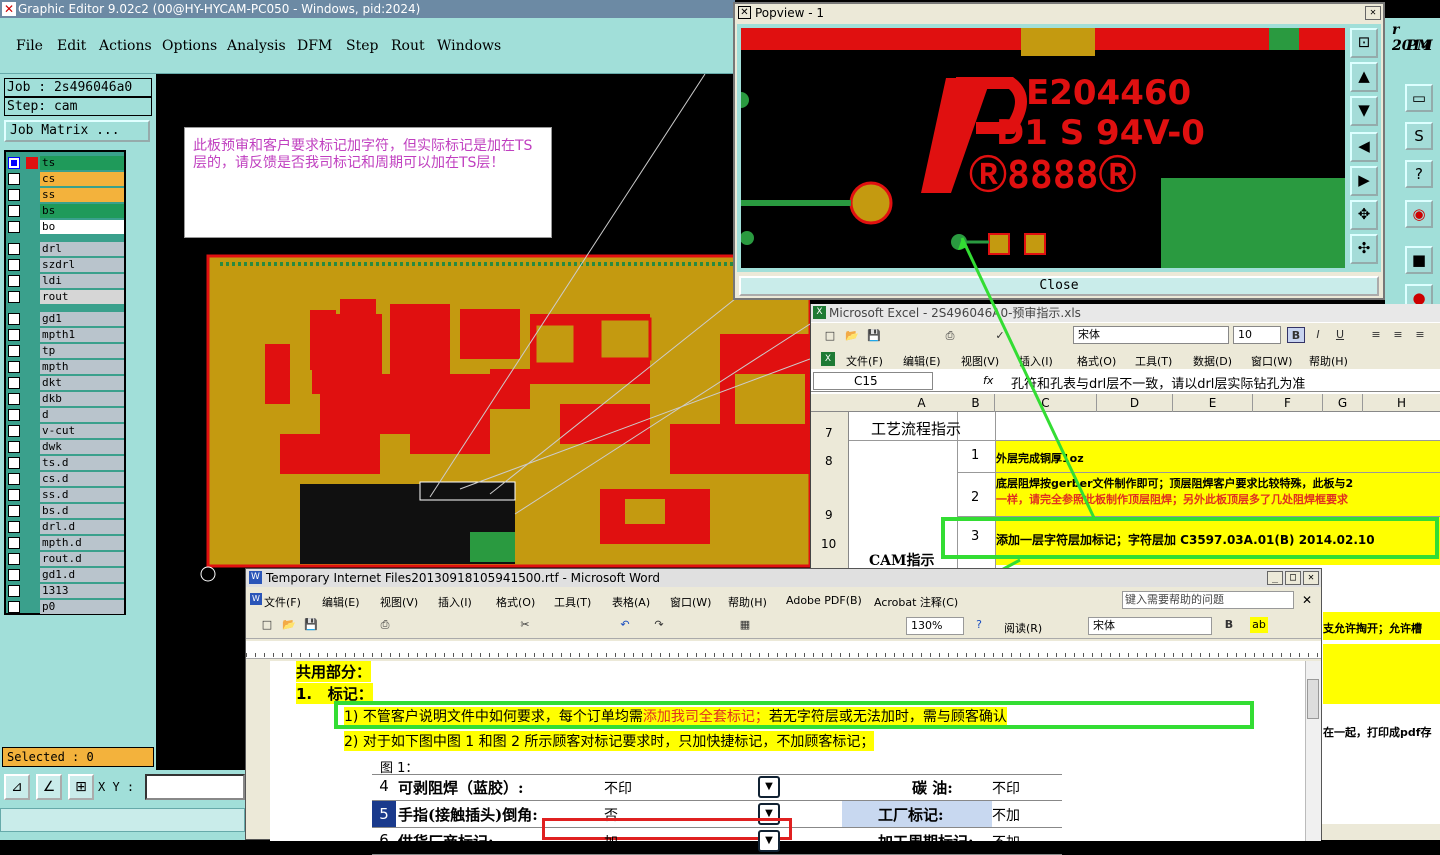 The width and height of the screenshot is (1440, 855). What do you see at coordinates (384, 786) in the screenshot?
I see `form-row-4-num: 4` at bounding box center [384, 786].